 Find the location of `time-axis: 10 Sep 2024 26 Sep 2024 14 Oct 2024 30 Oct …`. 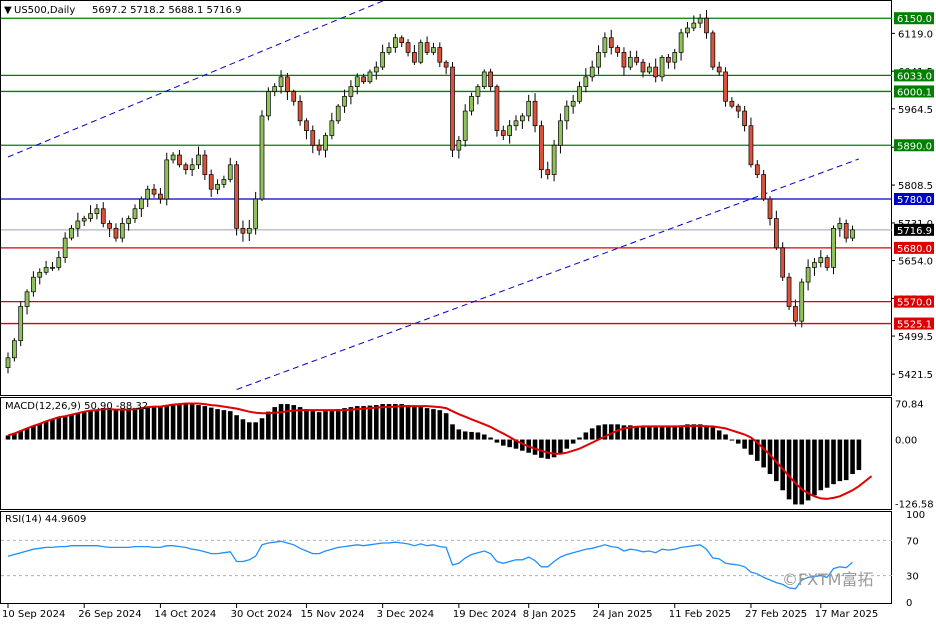

time-axis: 10 Sep 2024 26 Sep 2024 14 Oct 2024 30 Oct … is located at coordinates (440, 612).